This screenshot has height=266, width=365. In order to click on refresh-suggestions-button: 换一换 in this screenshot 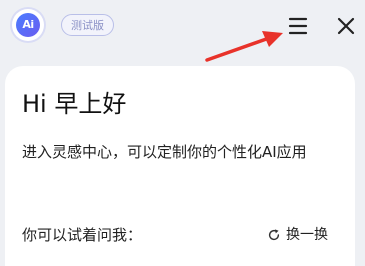, I will do `click(297, 235)`.